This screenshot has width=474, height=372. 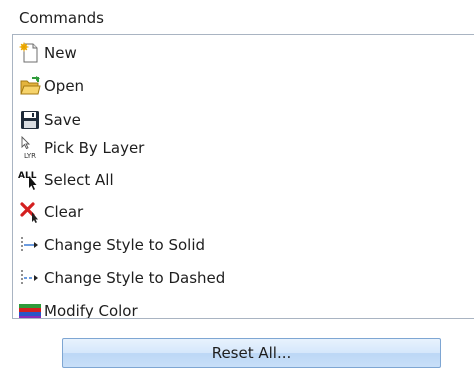 I want to click on command-item-clear: Clear, so click(x=50, y=212).